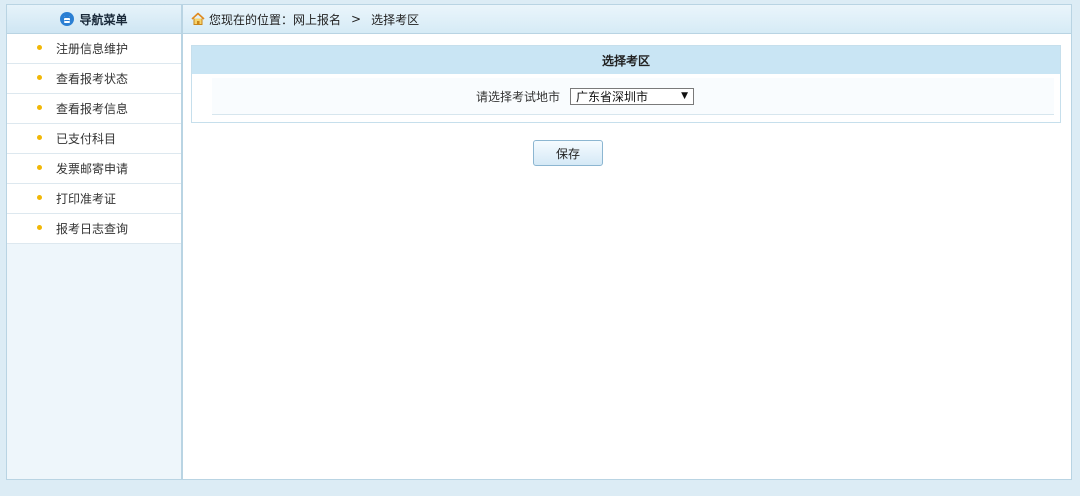 The width and height of the screenshot is (1080, 496). Describe the element at coordinates (568, 153) in the screenshot. I see `save-button: 保存` at that location.